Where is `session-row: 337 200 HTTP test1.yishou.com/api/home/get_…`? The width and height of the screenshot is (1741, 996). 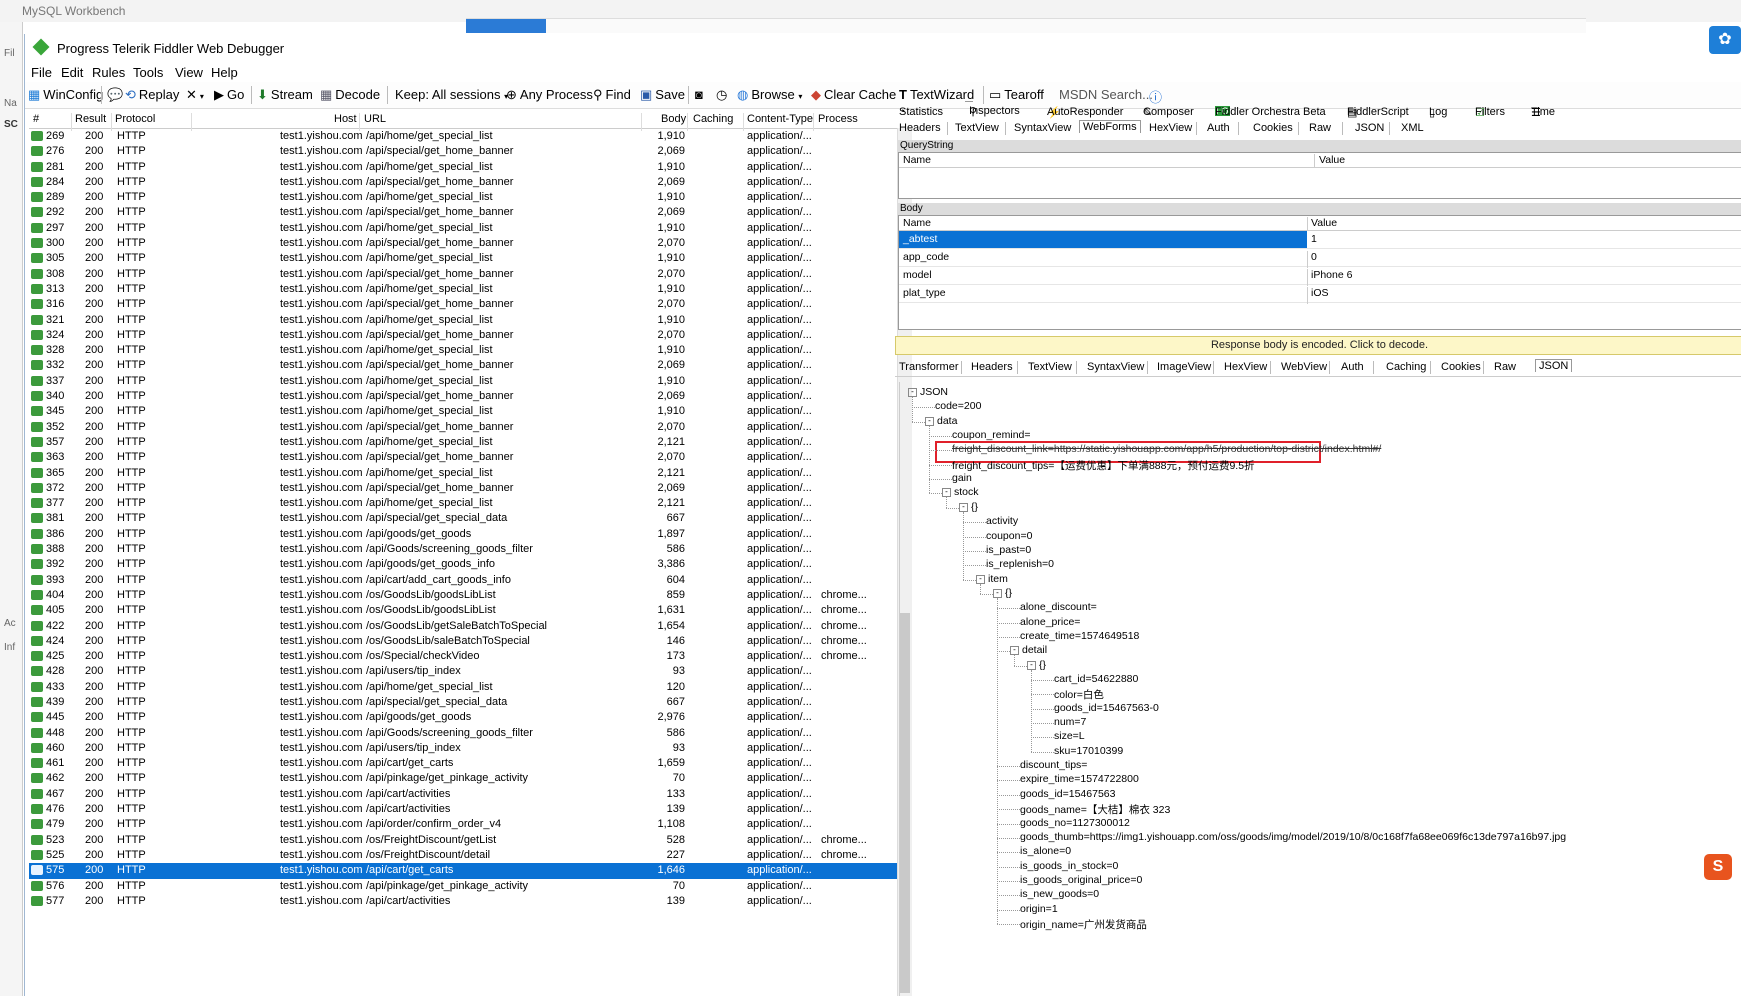
session-row: 337 200 HTTP test1.yishou.com/api/home/get_… is located at coordinates (463, 381).